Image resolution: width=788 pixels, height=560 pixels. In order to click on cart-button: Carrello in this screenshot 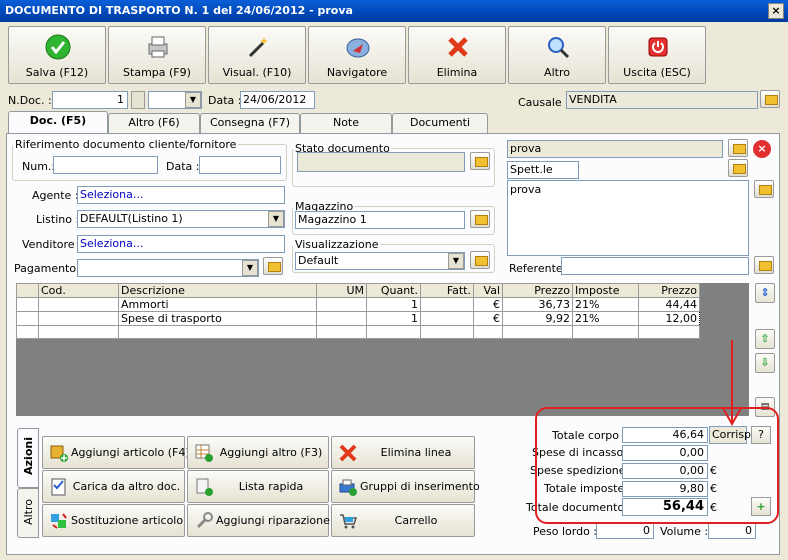, I will do `click(403, 520)`.